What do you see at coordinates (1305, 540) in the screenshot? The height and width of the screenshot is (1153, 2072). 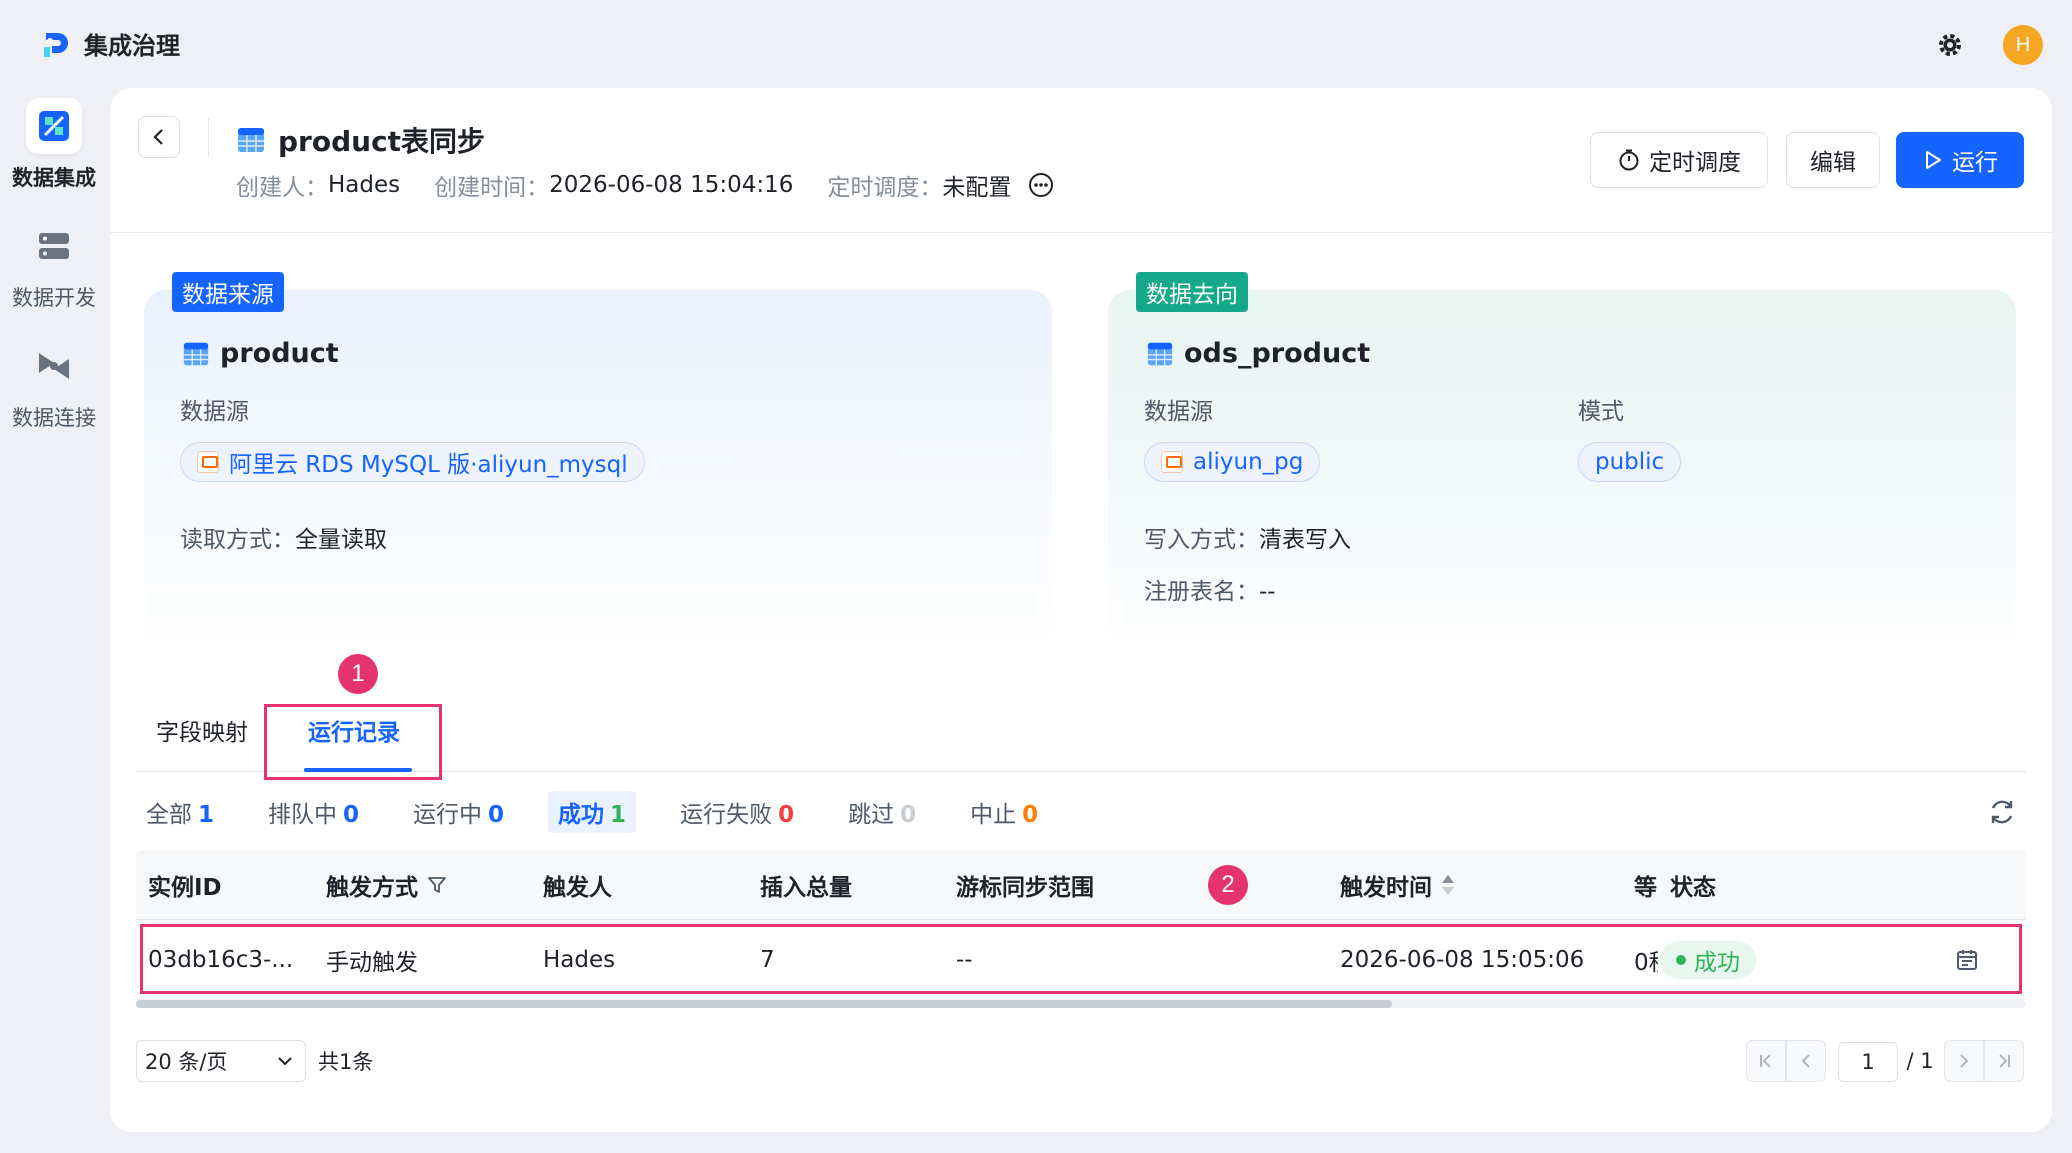 I see `write-mode-value: 清表写入` at bounding box center [1305, 540].